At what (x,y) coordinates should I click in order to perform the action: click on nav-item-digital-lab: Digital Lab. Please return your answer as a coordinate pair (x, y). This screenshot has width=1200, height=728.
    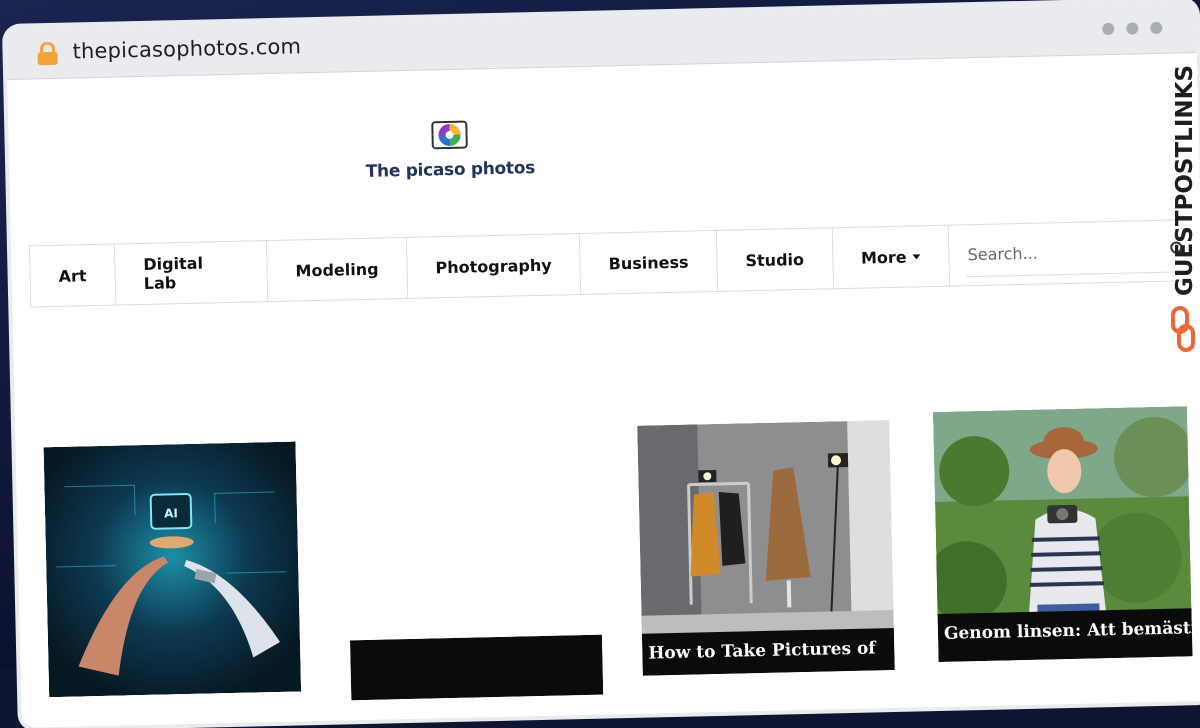
    Looking at the image, I should click on (190, 273).